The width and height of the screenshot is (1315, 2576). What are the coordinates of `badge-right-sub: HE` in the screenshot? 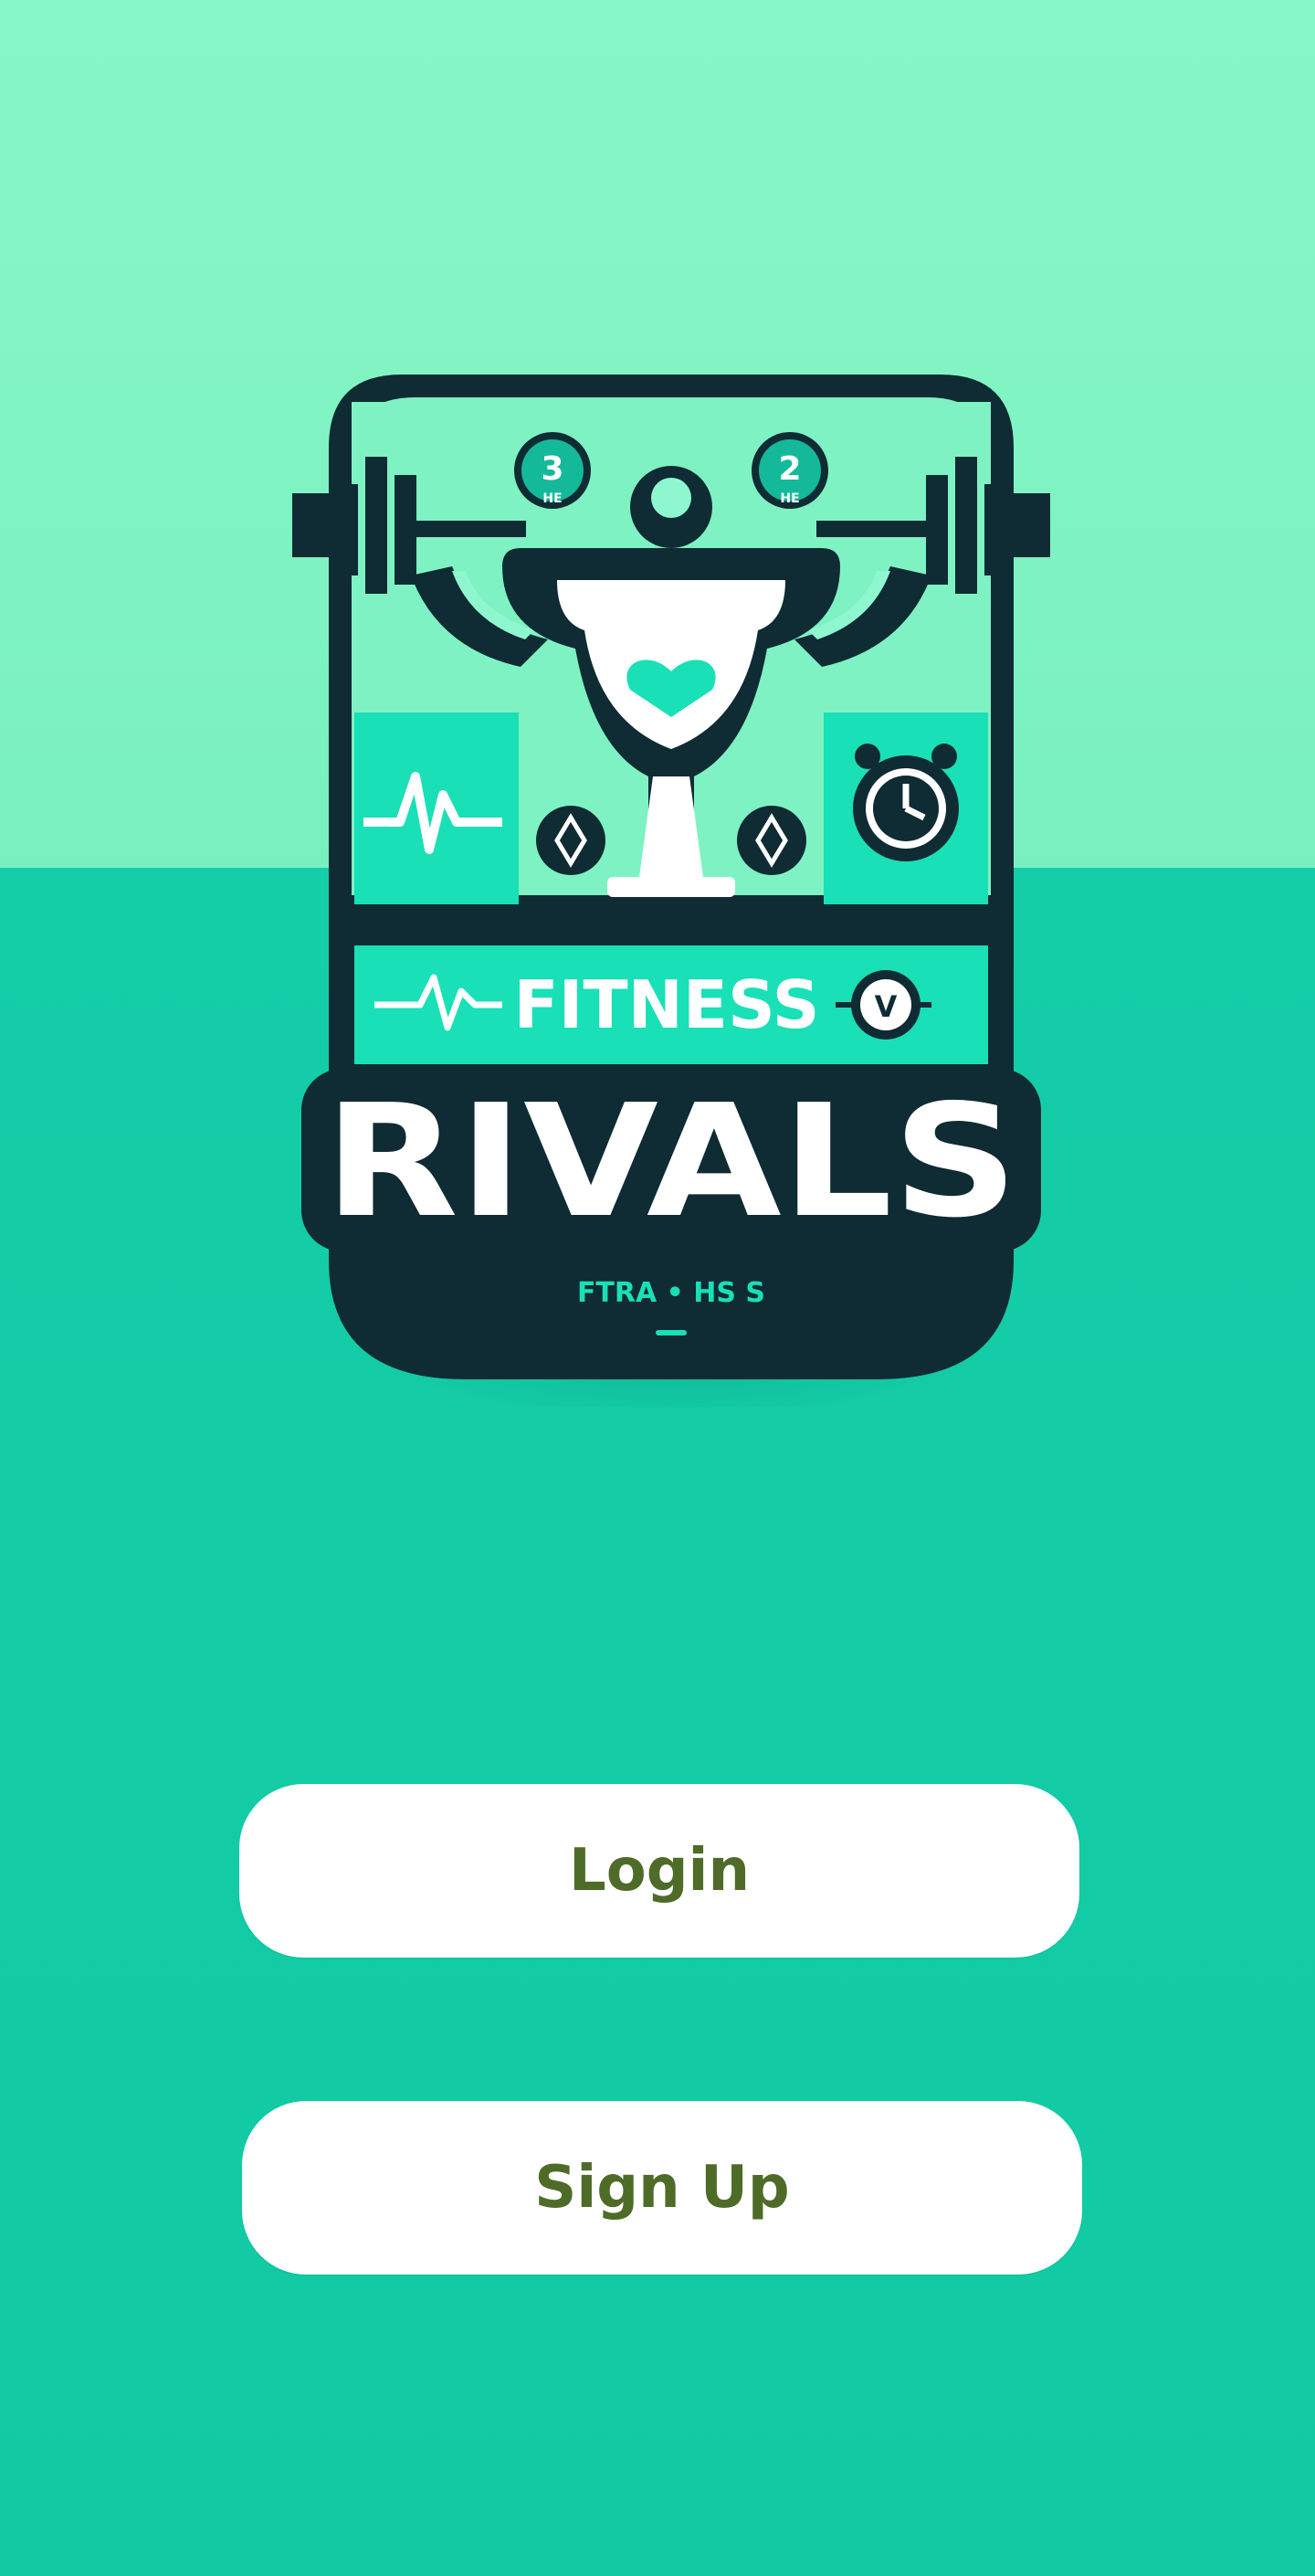 It's located at (789, 499).